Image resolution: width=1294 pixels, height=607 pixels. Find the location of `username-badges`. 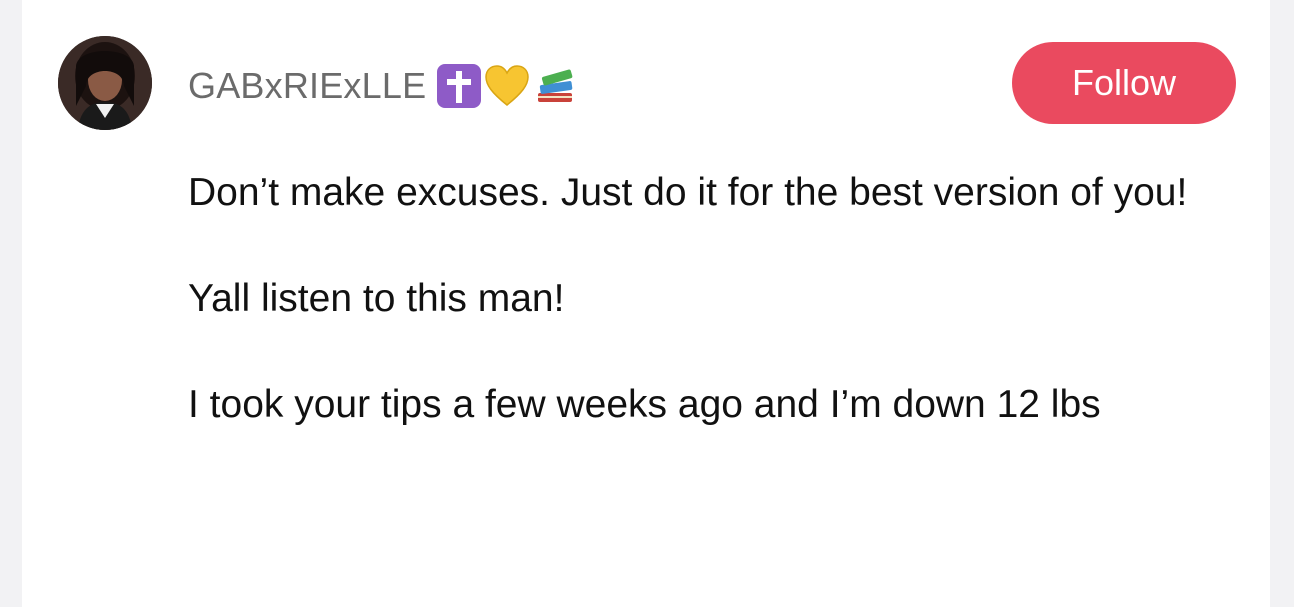

username-badges is located at coordinates (507, 86).